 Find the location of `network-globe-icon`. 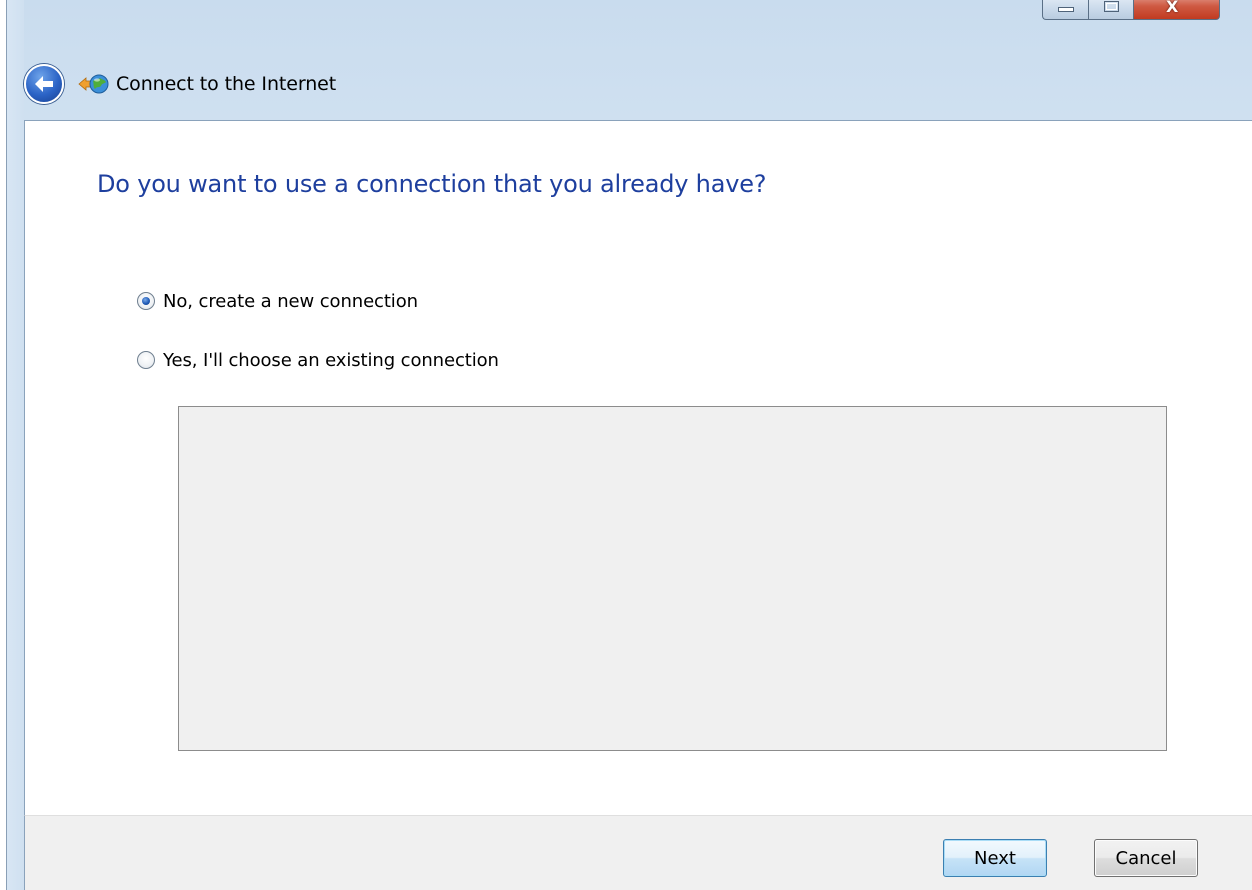

network-globe-icon is located at coordinates (94, 84).